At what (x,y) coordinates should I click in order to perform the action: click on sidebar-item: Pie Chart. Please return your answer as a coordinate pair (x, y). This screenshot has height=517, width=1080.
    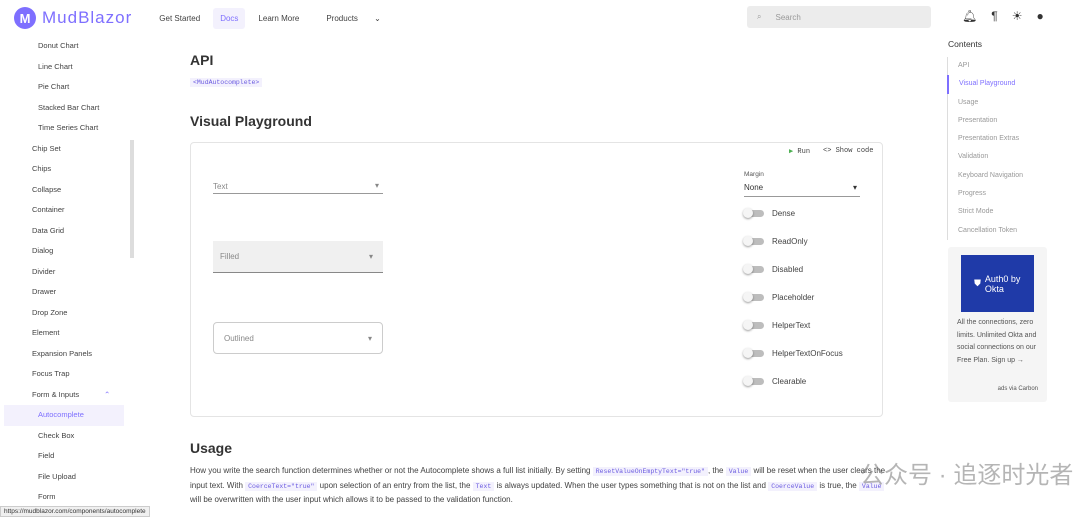
    Looking at the image, I should click on (68, 87).